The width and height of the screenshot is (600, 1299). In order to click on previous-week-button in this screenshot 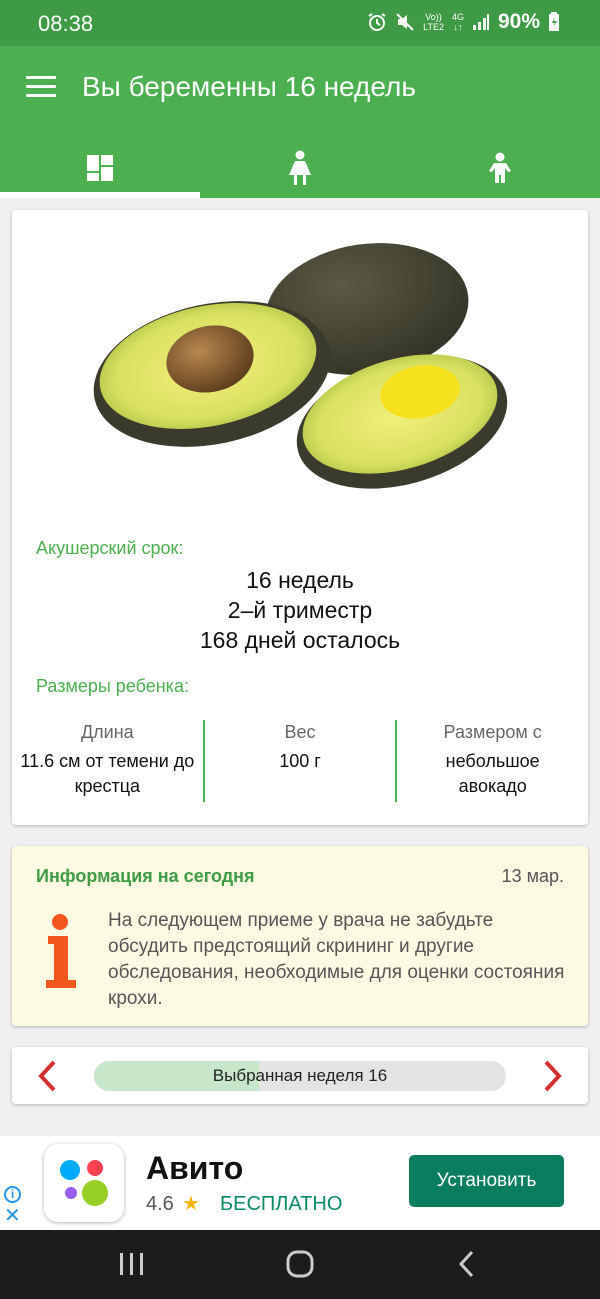, I will do `click(48, 1076)`.